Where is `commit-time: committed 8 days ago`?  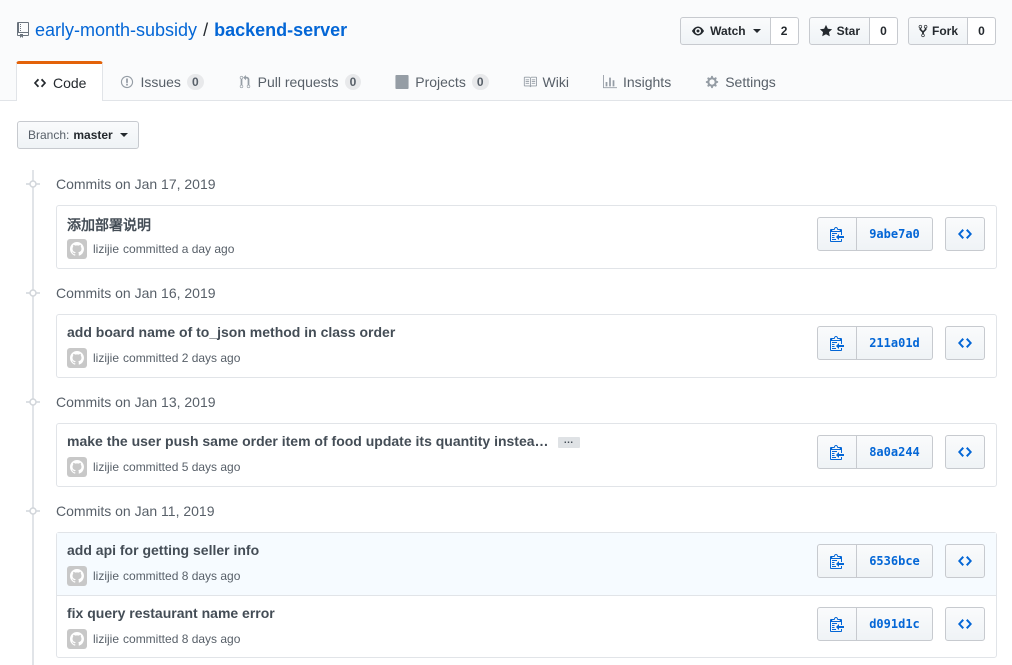
commit-time: committed 8 days ago is located at coordinates (182, 576).